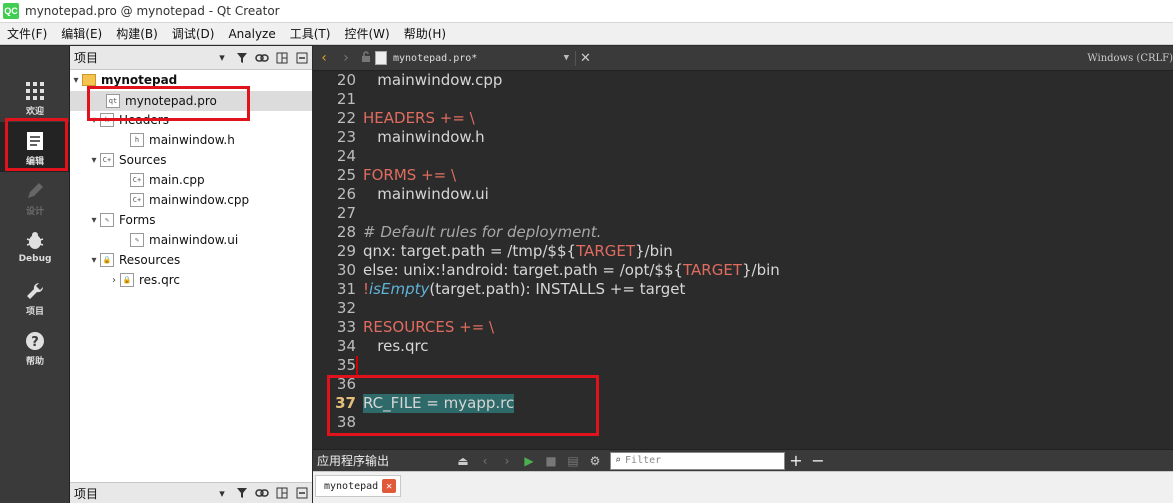  Describe the element at coordinates (643, 460) in the screenshot. I see `filter-placeholder: Filter` at that location.